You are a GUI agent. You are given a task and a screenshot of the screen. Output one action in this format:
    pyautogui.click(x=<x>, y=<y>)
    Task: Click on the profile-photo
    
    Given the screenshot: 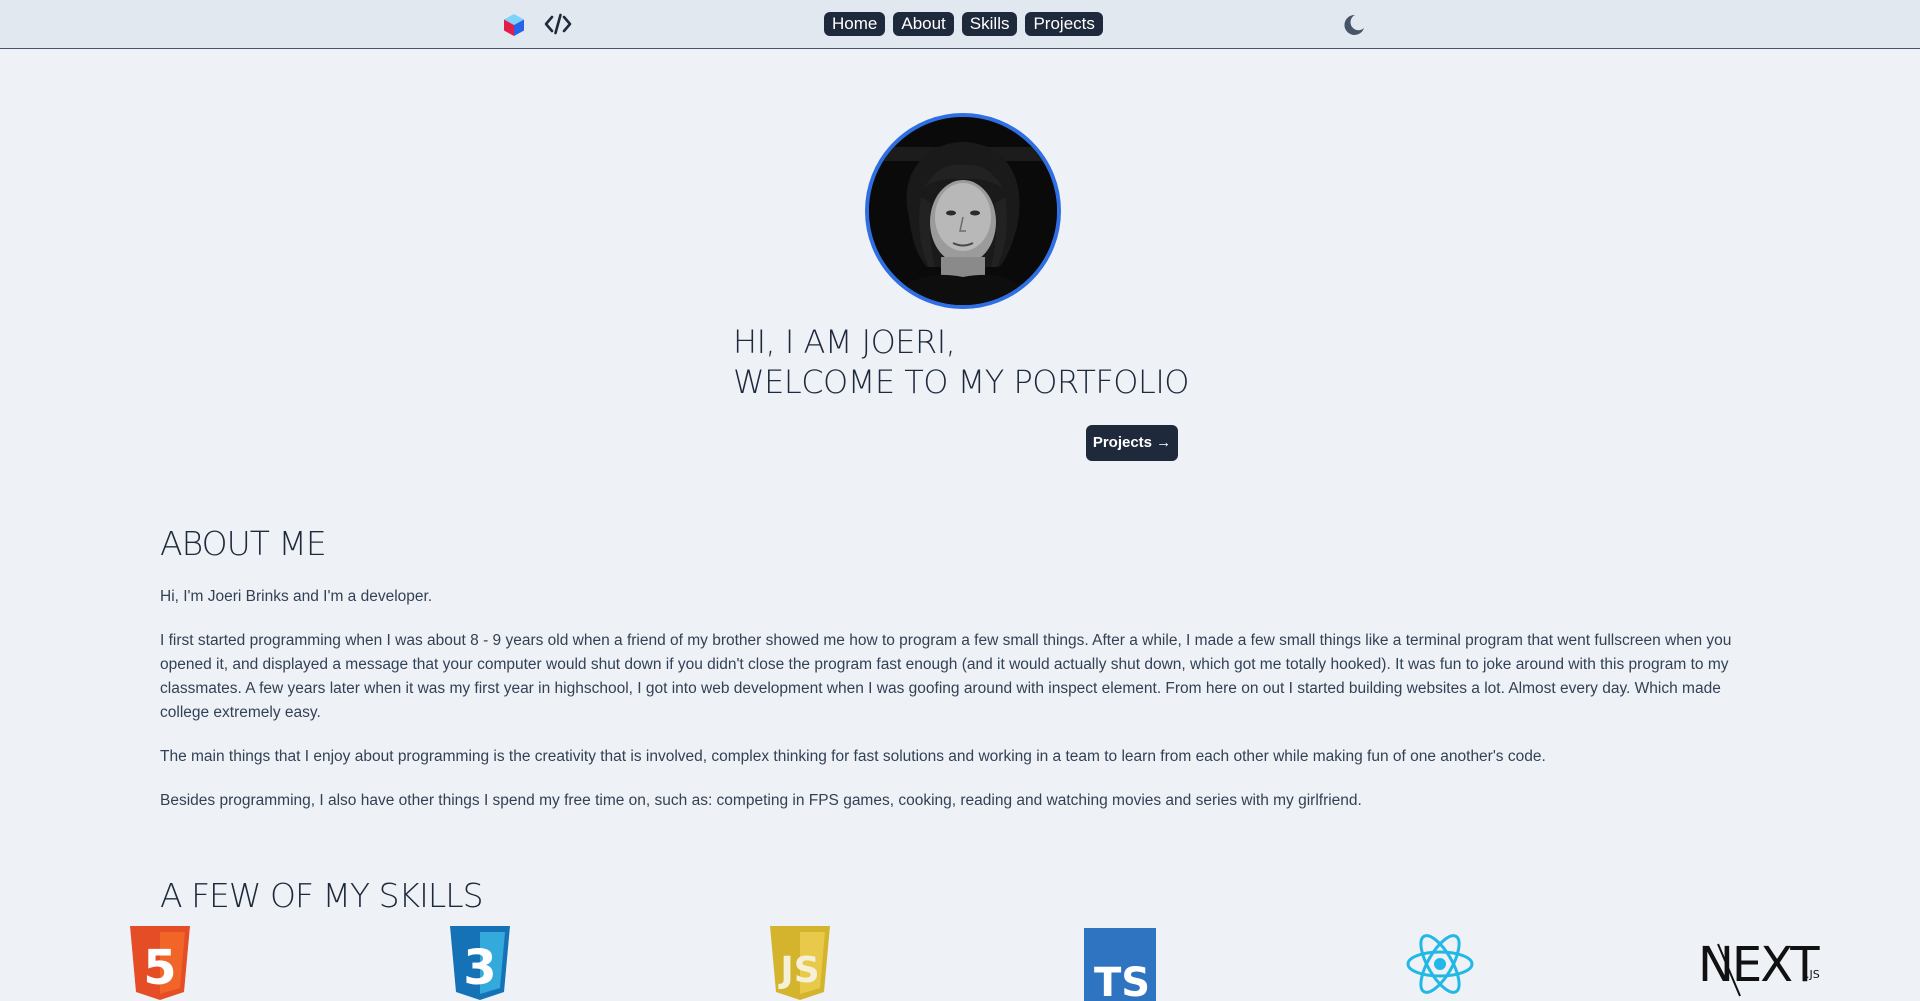 What is the action you would take?
    pyautogui.click(x=963, y=211)
    